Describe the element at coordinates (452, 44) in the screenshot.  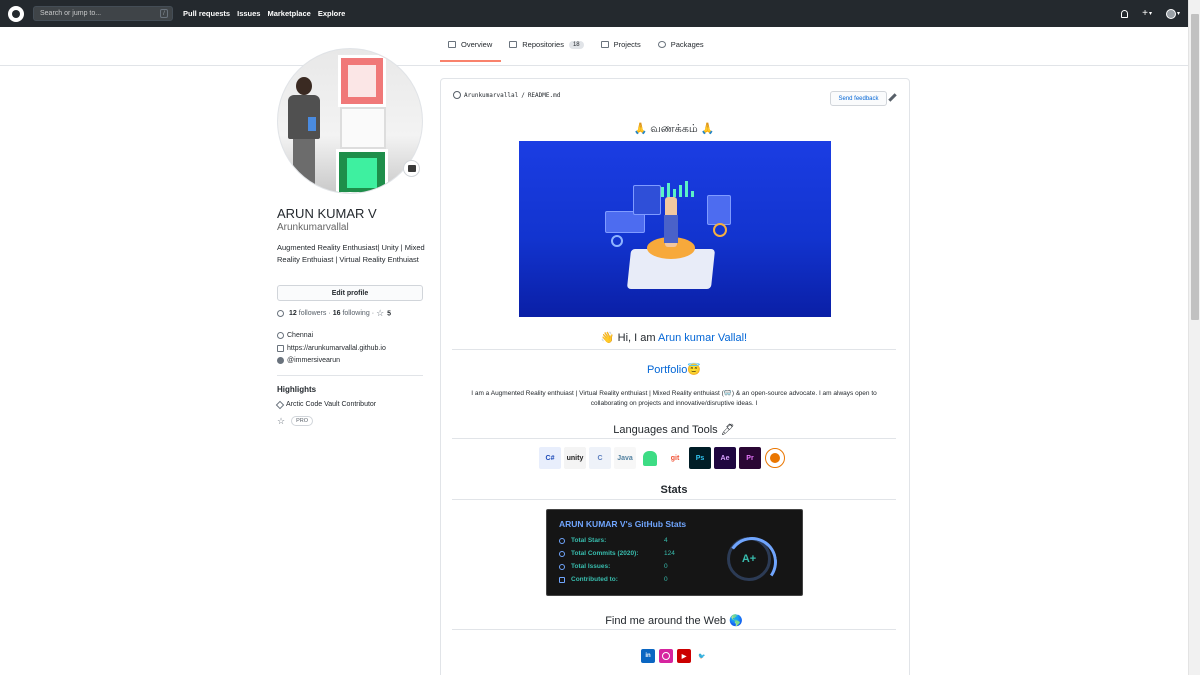
I see `book-icon` at that location.